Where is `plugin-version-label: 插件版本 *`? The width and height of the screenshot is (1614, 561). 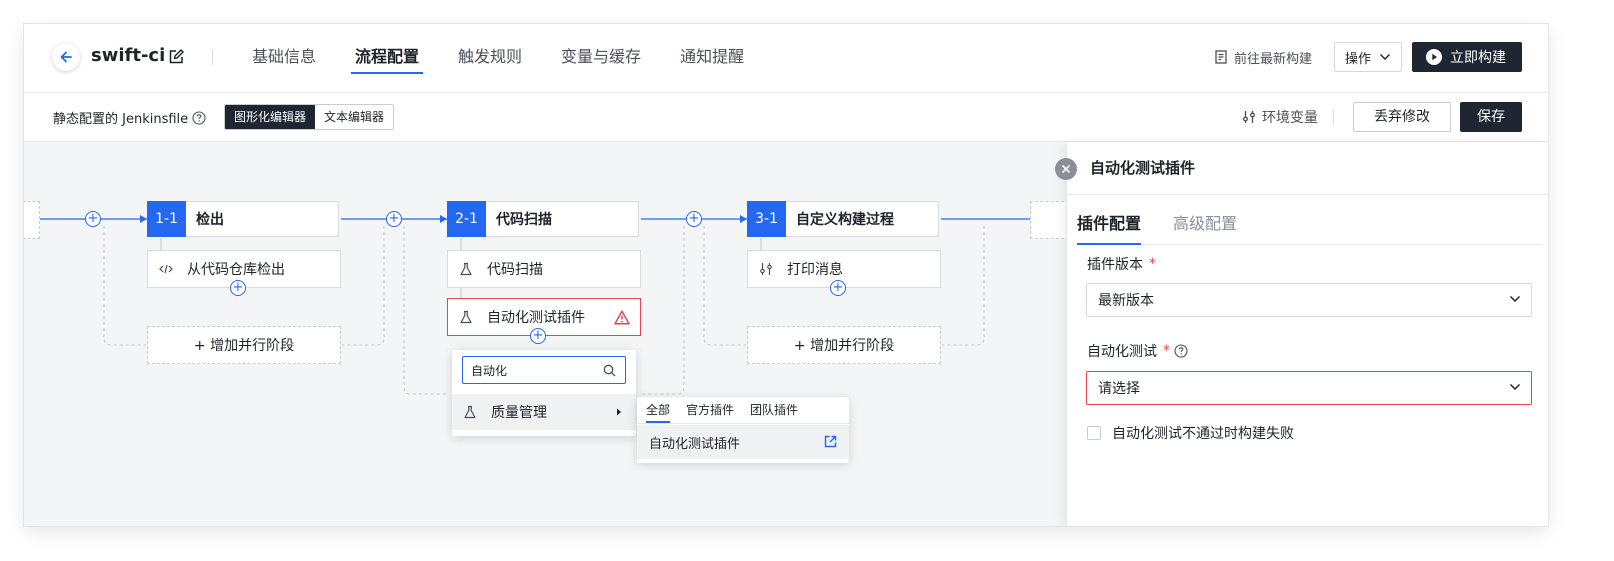 plugin-version-label: 插件版本 * is located at coordinates (1121, 264).